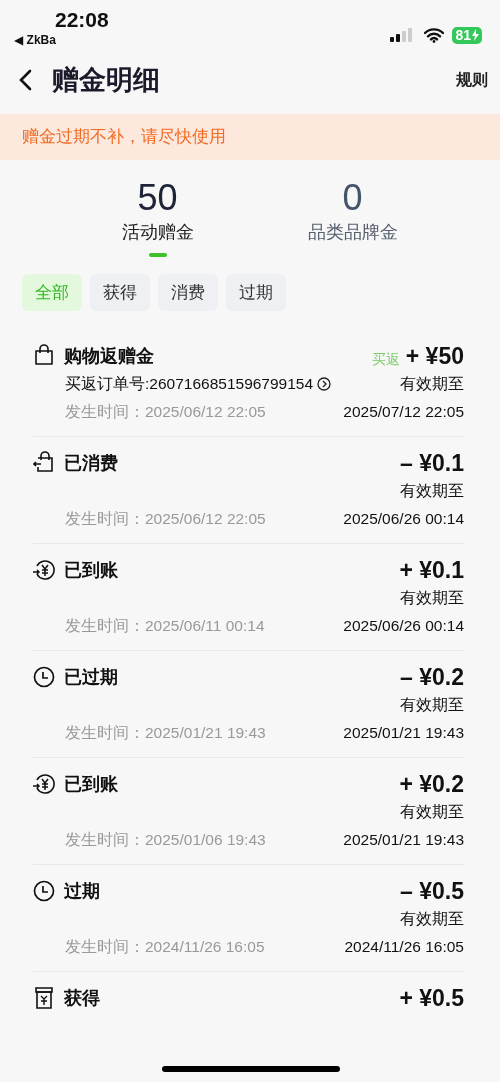  What do you see at coordinates (205, 732) in the screenshot?
I see `occurred-time: 2025/01/21 19:43` at bounding box center [205, 732].